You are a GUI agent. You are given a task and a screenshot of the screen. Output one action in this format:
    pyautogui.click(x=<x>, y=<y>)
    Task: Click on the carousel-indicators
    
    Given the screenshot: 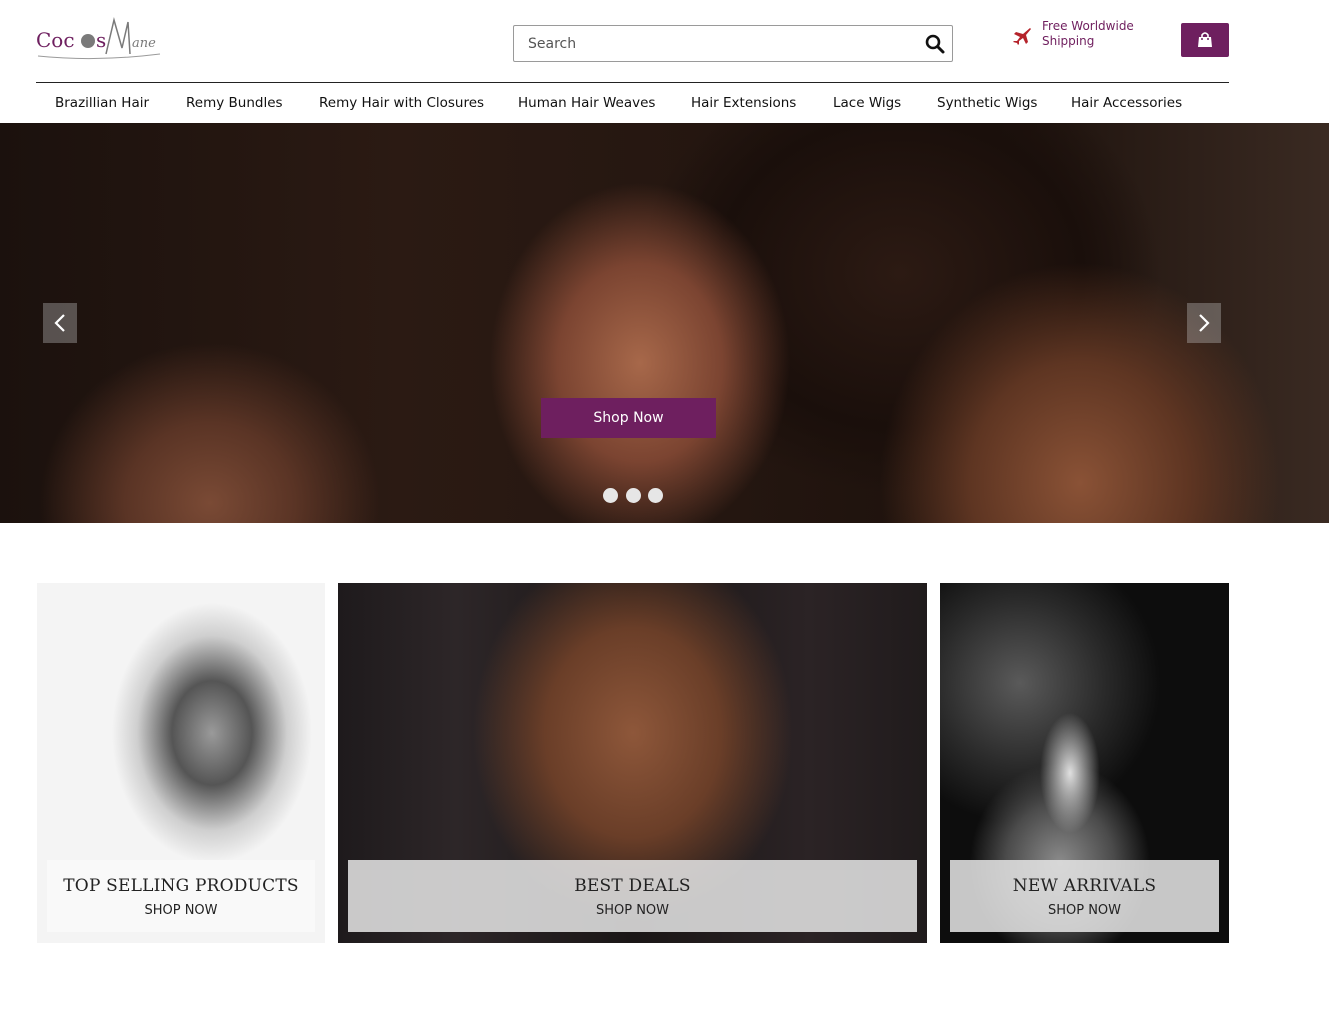 What is the action you would take?
    pyautogui.click(x=635, y=496)
    